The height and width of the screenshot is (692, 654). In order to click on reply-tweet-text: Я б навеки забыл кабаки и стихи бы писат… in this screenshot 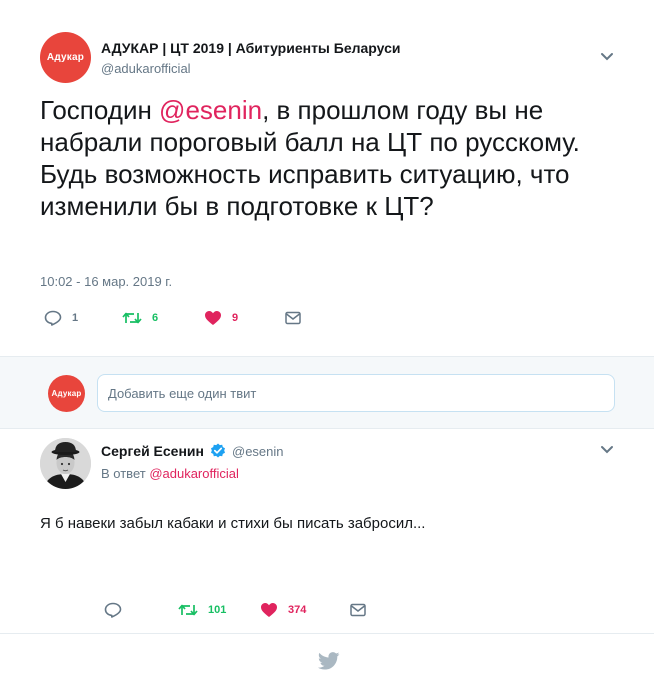, I will do `click(233, 523)`.